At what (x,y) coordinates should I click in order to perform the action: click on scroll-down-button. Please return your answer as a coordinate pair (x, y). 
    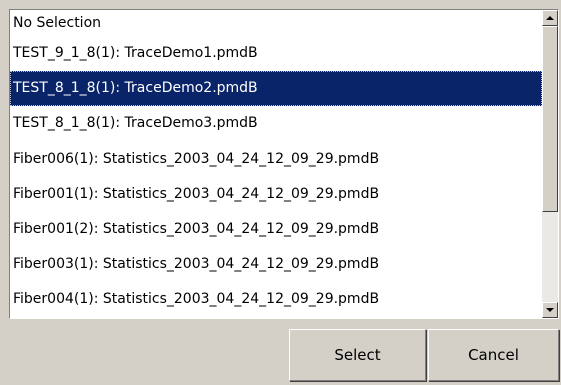
    Looking at the image, I should click on (550, 310).